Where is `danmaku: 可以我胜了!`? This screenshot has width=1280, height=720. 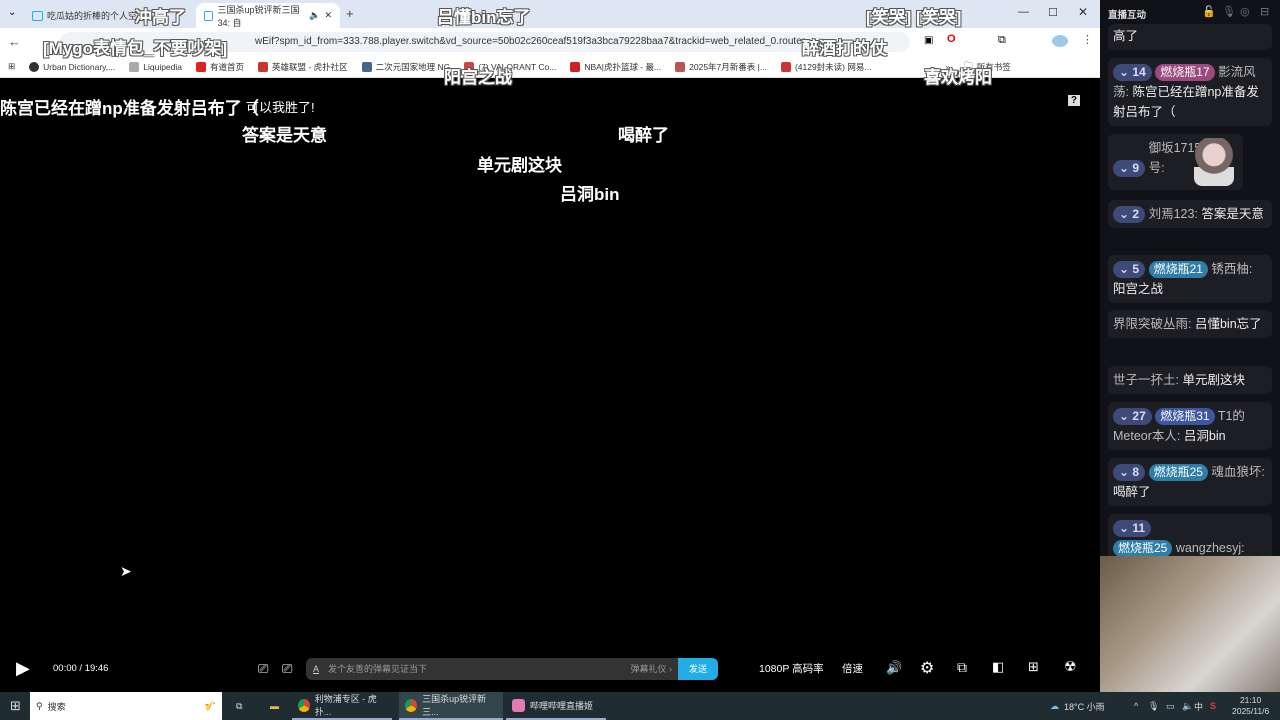 danmaku: 可以我胜了! is located at coordinates (280, 107).